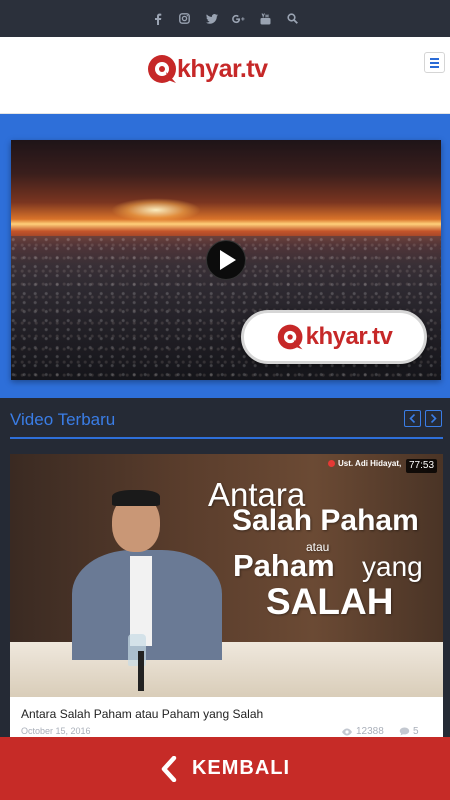  I want to click on thumbnail-text-line: SALAH, so click(330, 601).